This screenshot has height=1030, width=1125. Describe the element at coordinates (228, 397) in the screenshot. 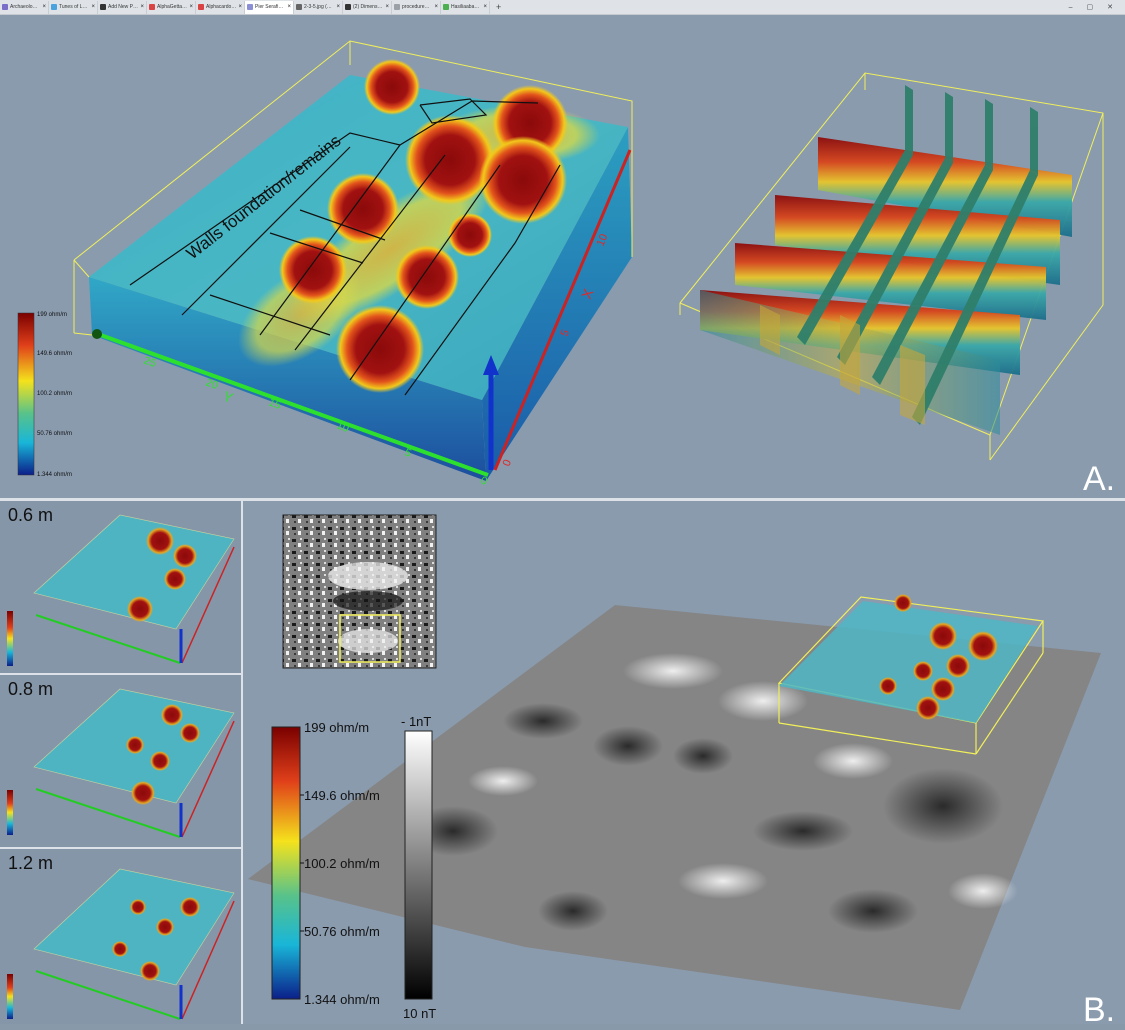

I see `svg-text: Y` at that location.